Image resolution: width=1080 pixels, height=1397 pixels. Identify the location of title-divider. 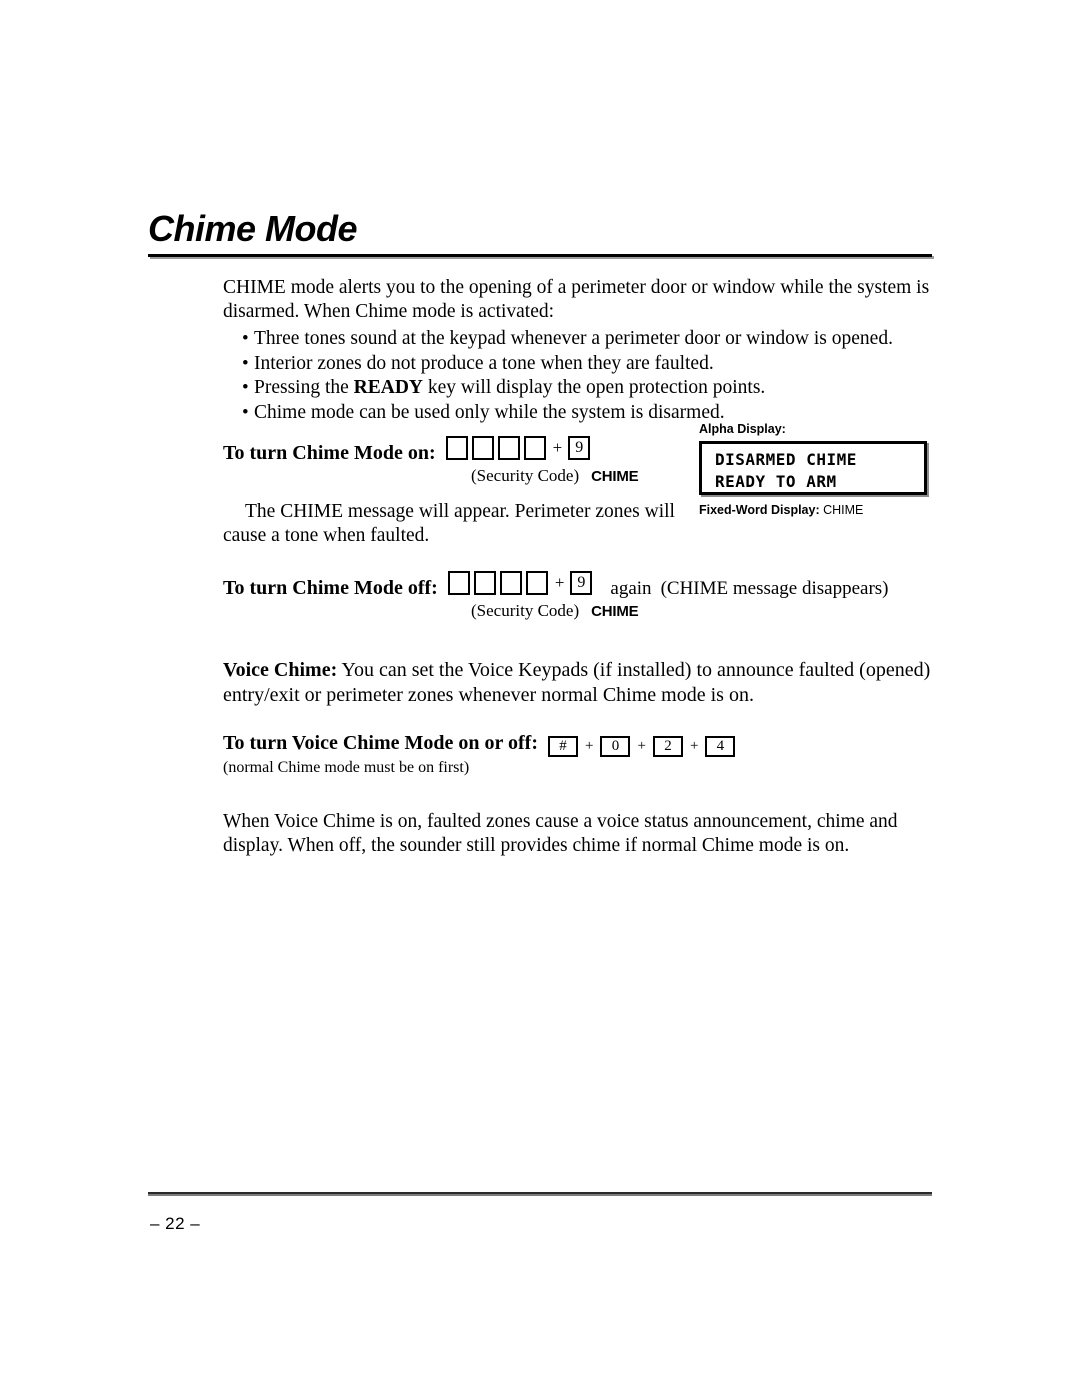
(540, 255).